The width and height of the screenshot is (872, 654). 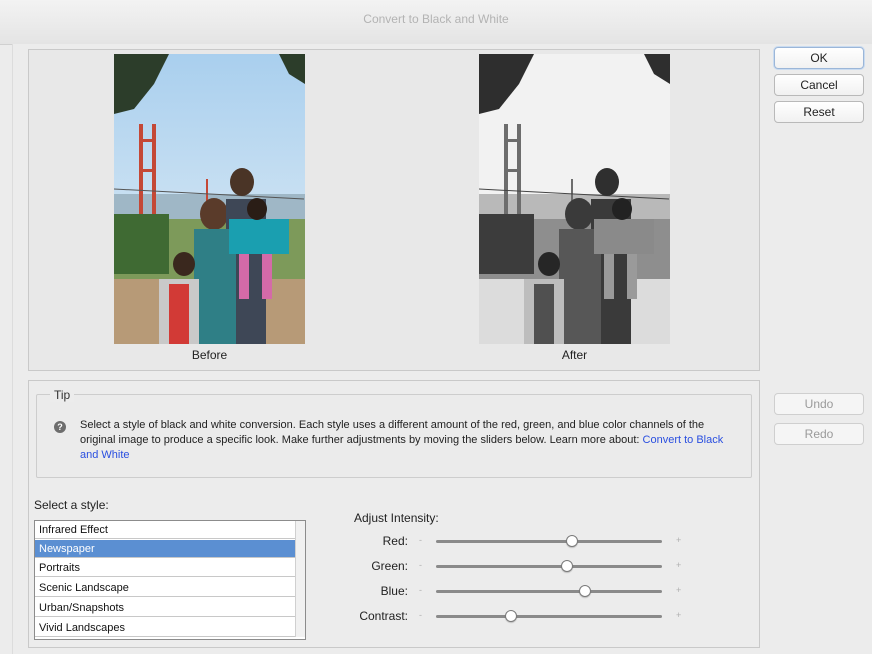 I want to click on ok-button: OK, so click(x=819, y=58).